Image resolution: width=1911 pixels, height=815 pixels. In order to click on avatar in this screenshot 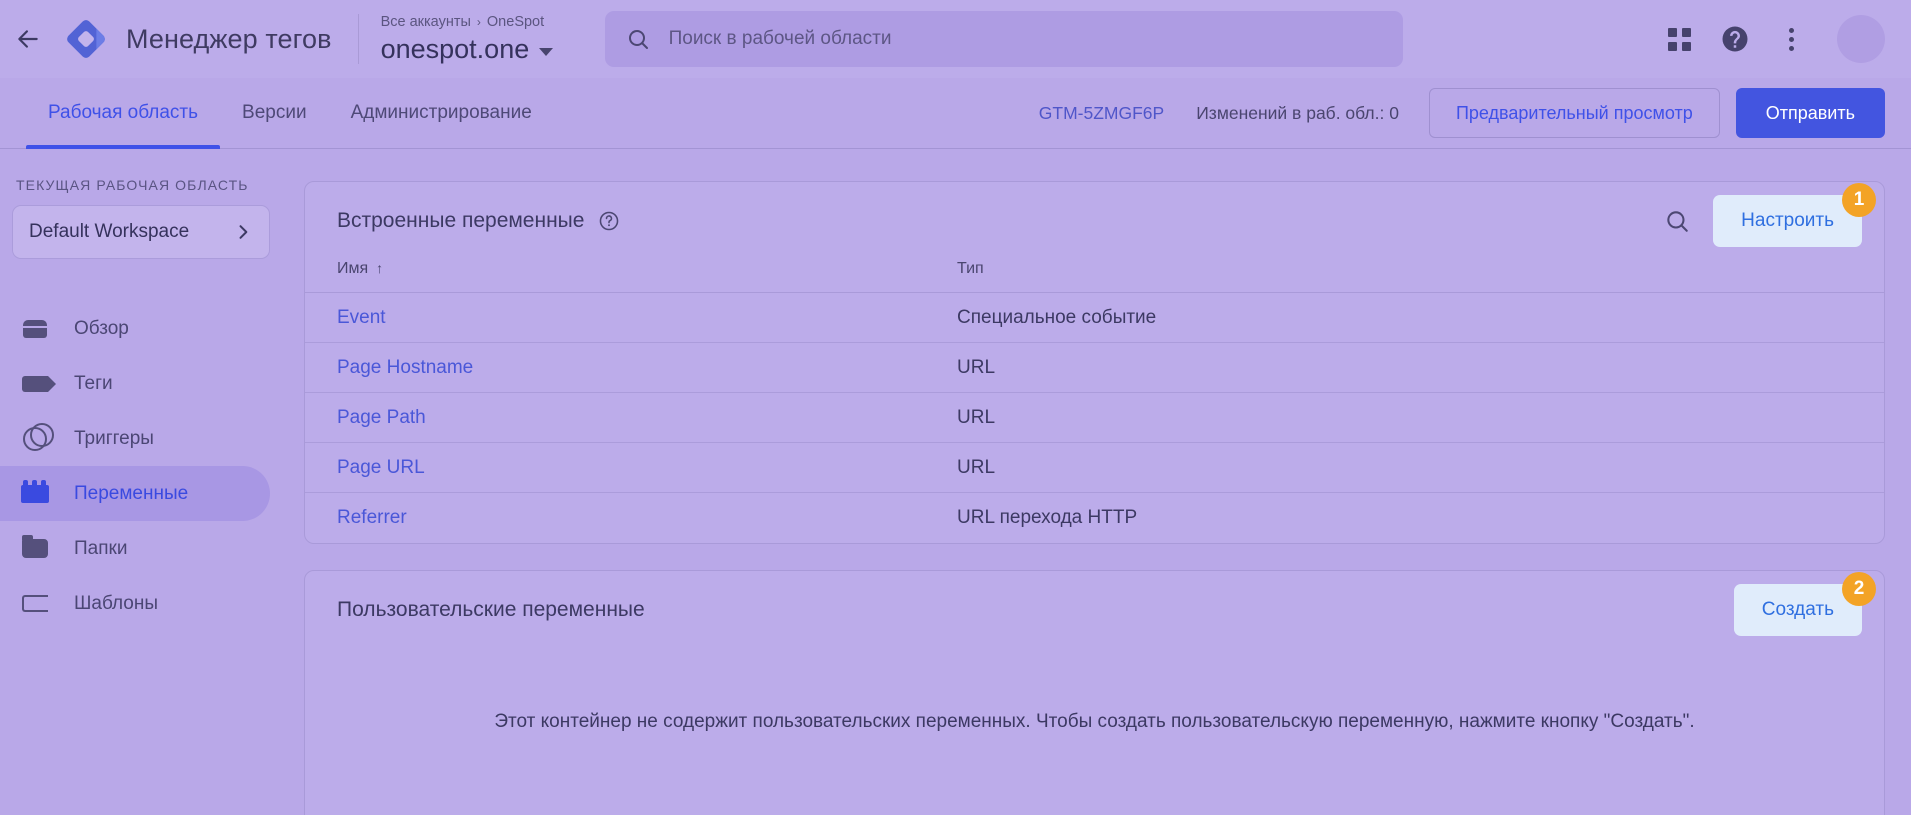, I will do `click(1861, 39)`.